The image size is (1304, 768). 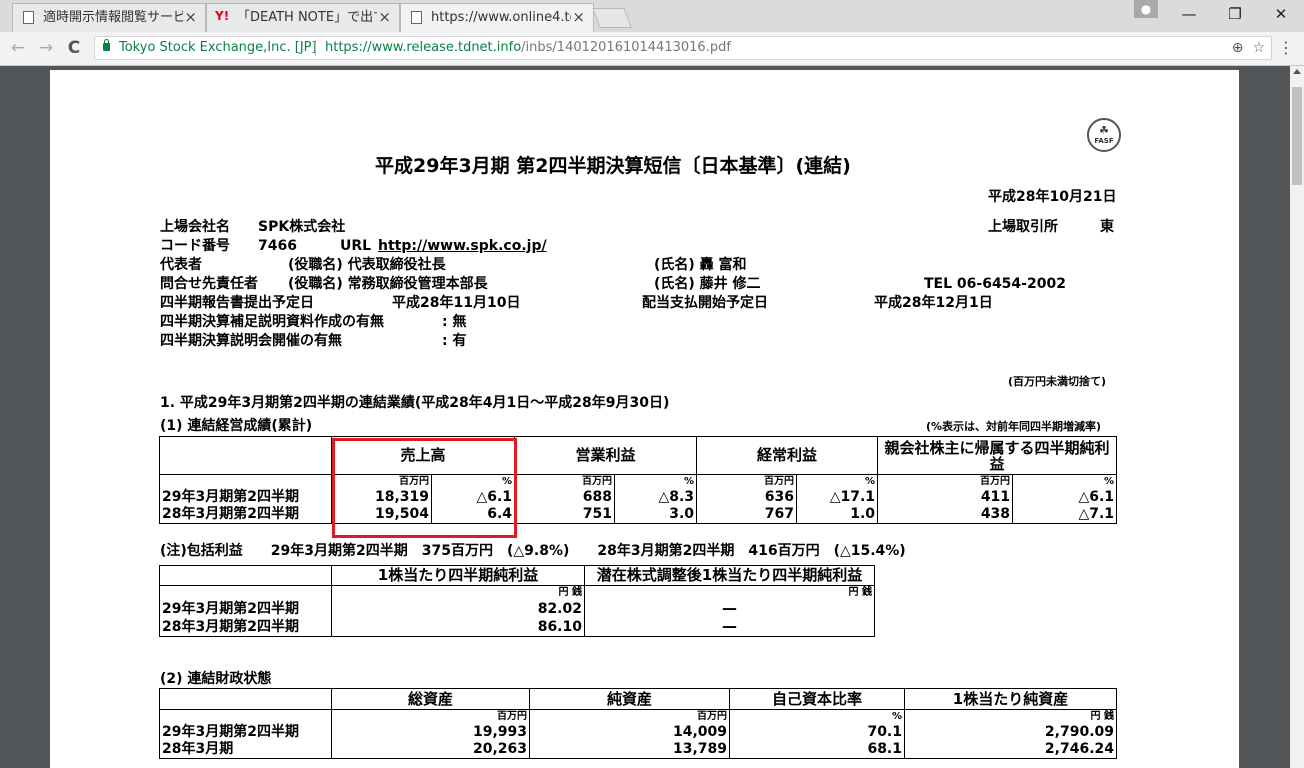 I want to click on code-value: 7466, so click(x=277, y=246).